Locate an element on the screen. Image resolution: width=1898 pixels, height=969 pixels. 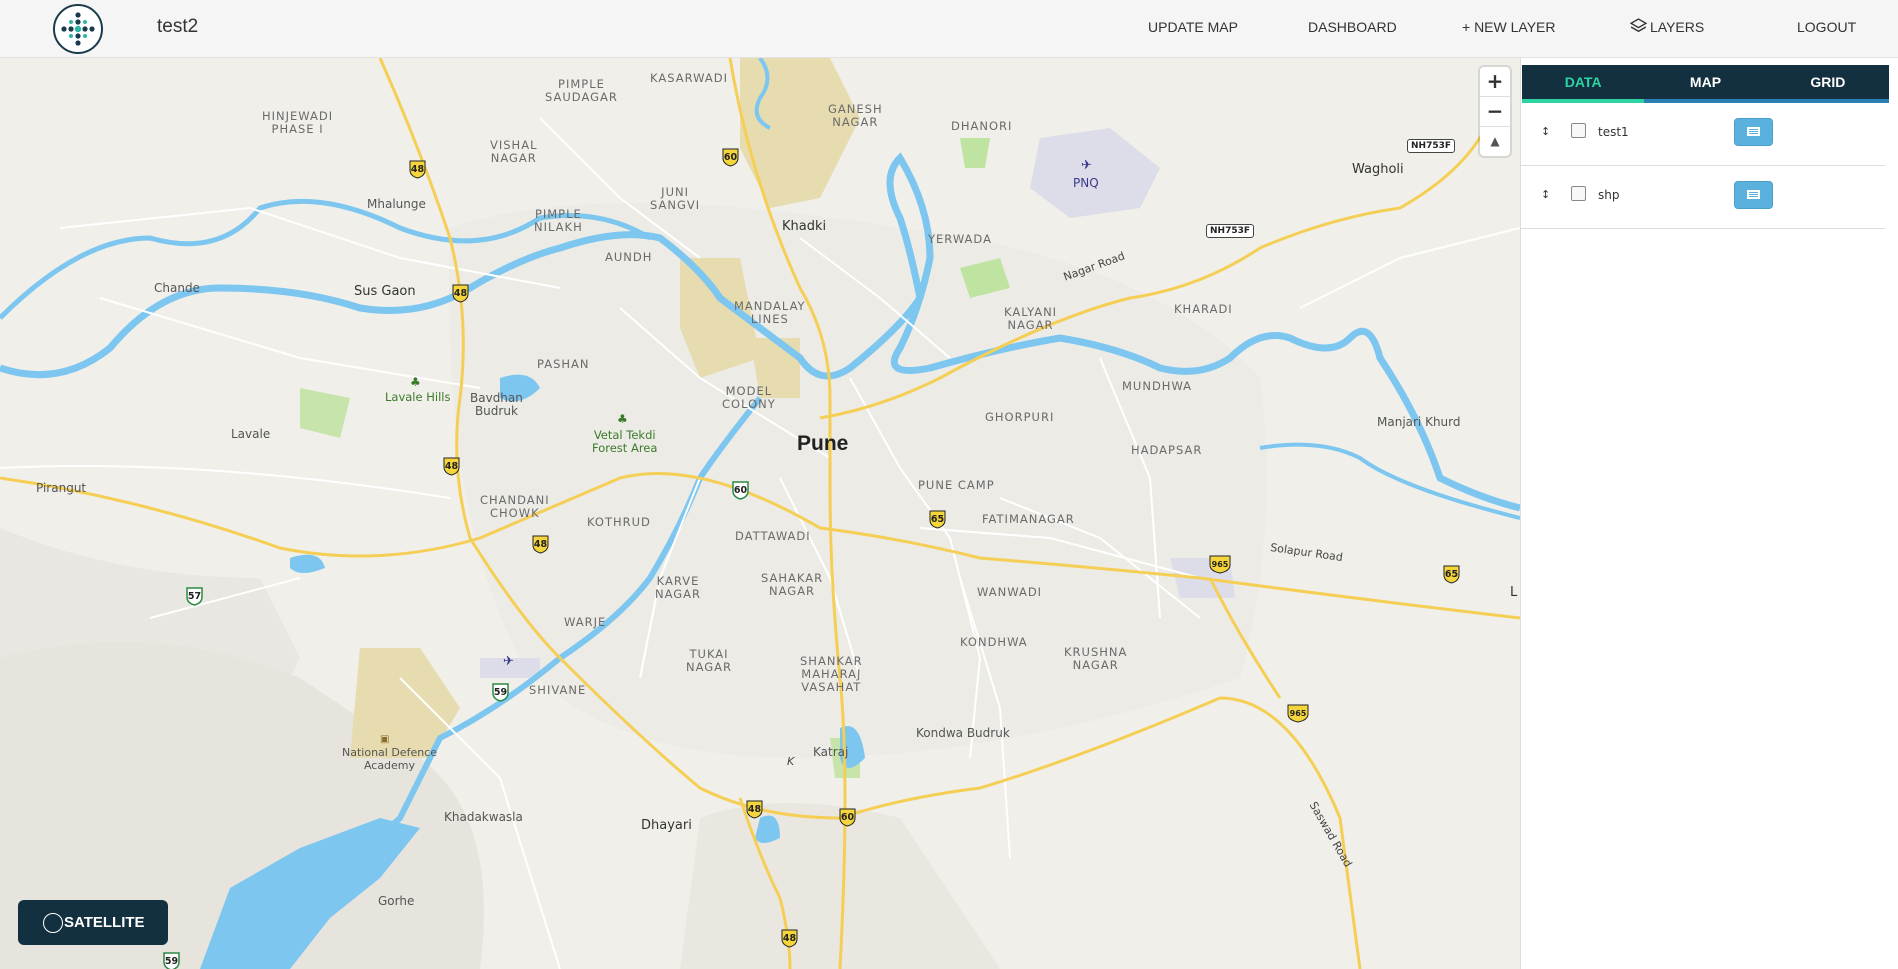
map-label-mandalay-lines: MANDALAY LINES is located at coordinates (770, 312).